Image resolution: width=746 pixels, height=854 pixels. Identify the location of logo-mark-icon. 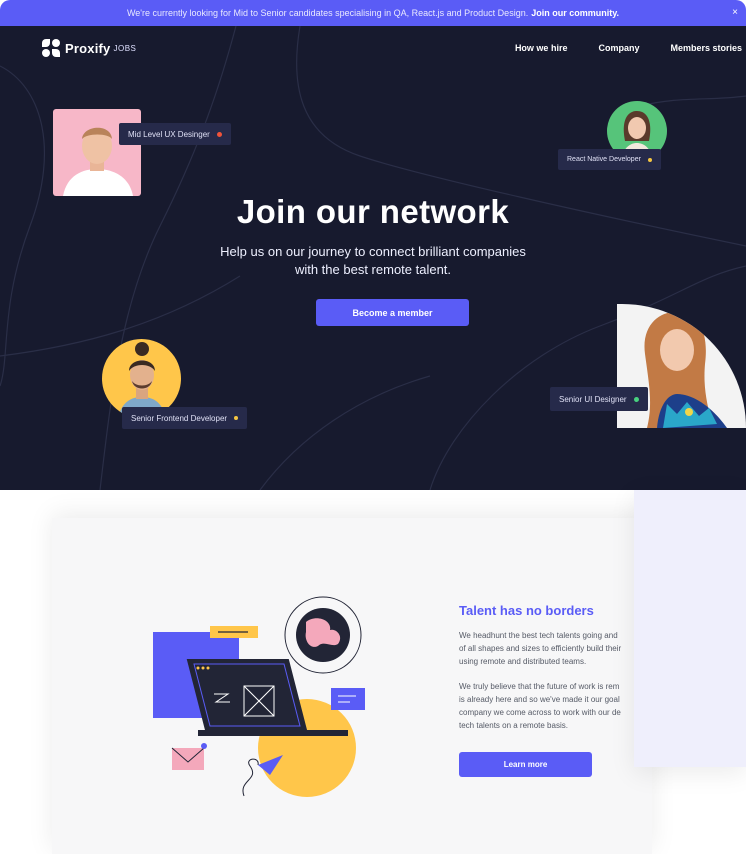
(51, 48).